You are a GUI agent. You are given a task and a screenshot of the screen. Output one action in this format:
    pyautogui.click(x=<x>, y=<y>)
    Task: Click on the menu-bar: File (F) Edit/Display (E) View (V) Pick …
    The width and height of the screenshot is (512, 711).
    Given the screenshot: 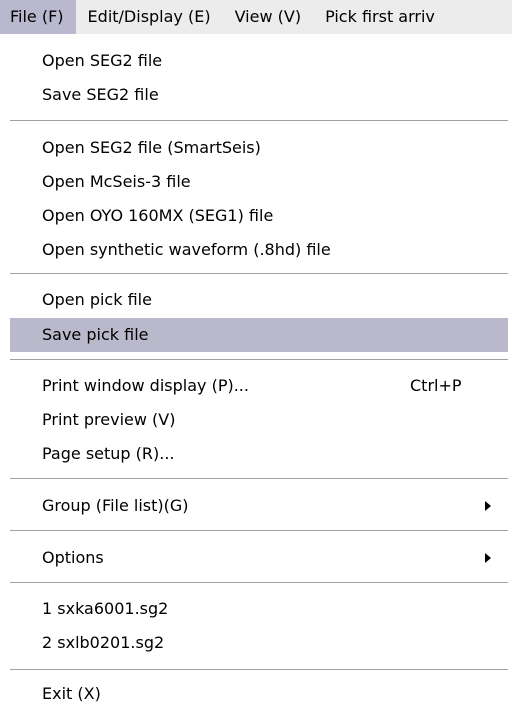 What is the action you would take?
    pyautogui.click(x=256, y=17)
    